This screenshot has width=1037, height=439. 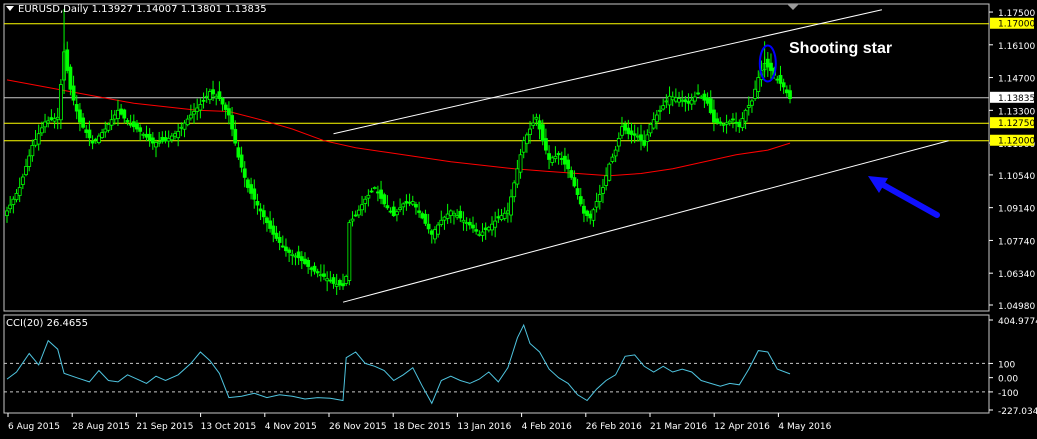 What do you see at coordinates (1016, 25) in the screenshot?
I see `level-price-label: 1.17000` at bounding box center [1016, 25].